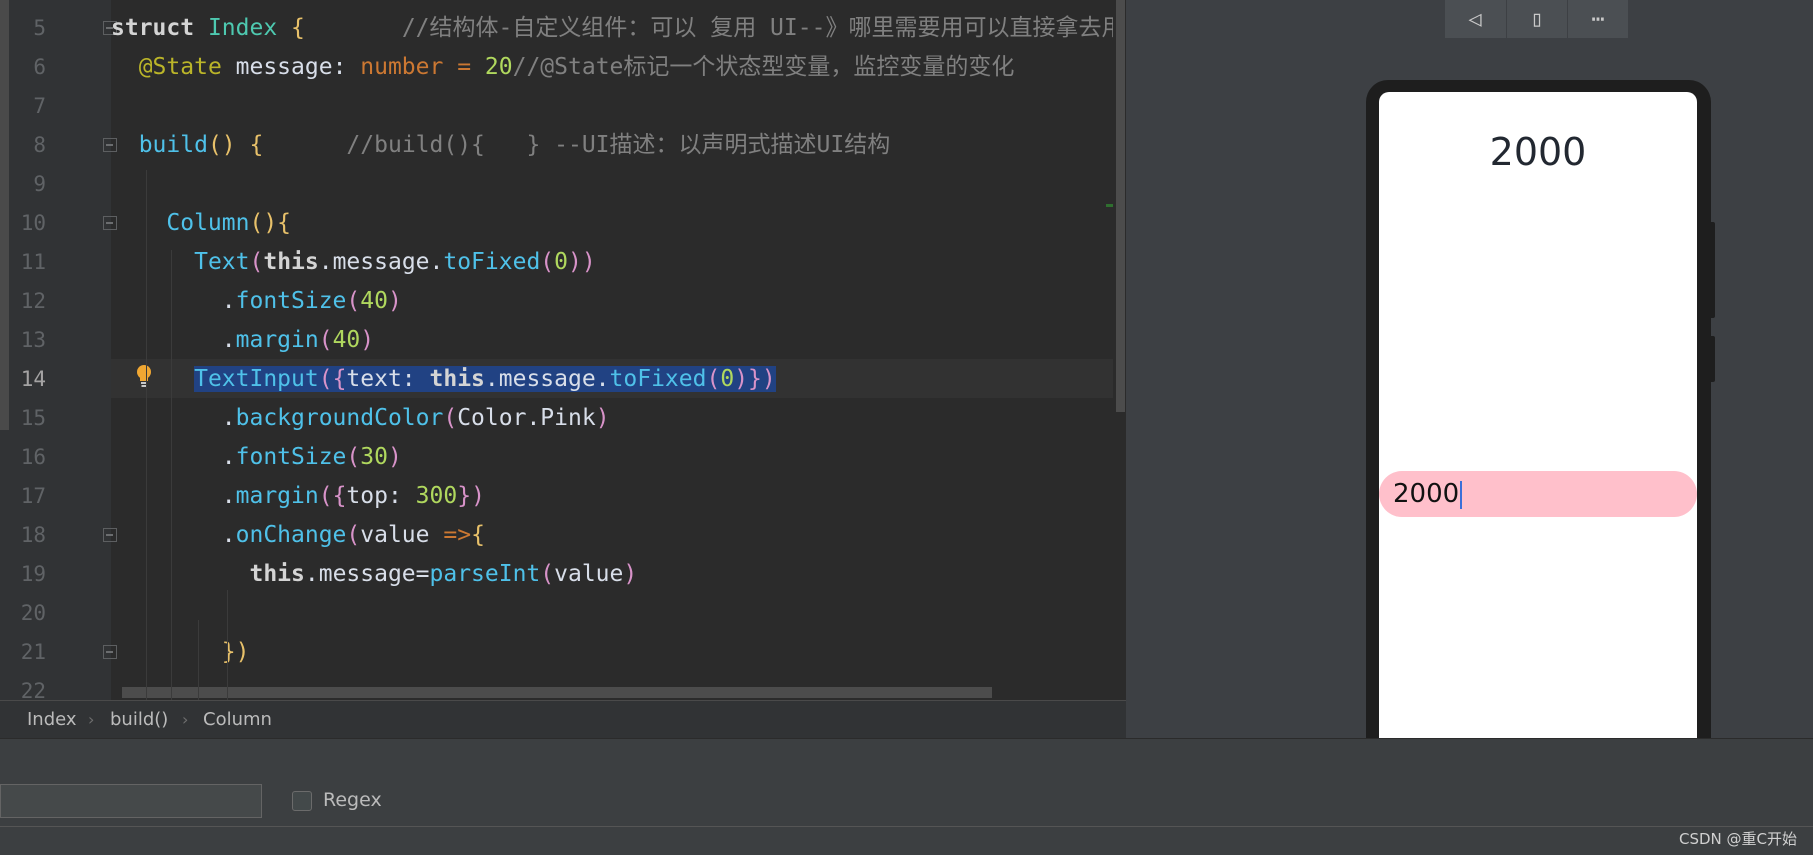 The height and width of the screenshot is (855, 1813). I want to click on code-line: .fontSize(40), so click(256, 301).